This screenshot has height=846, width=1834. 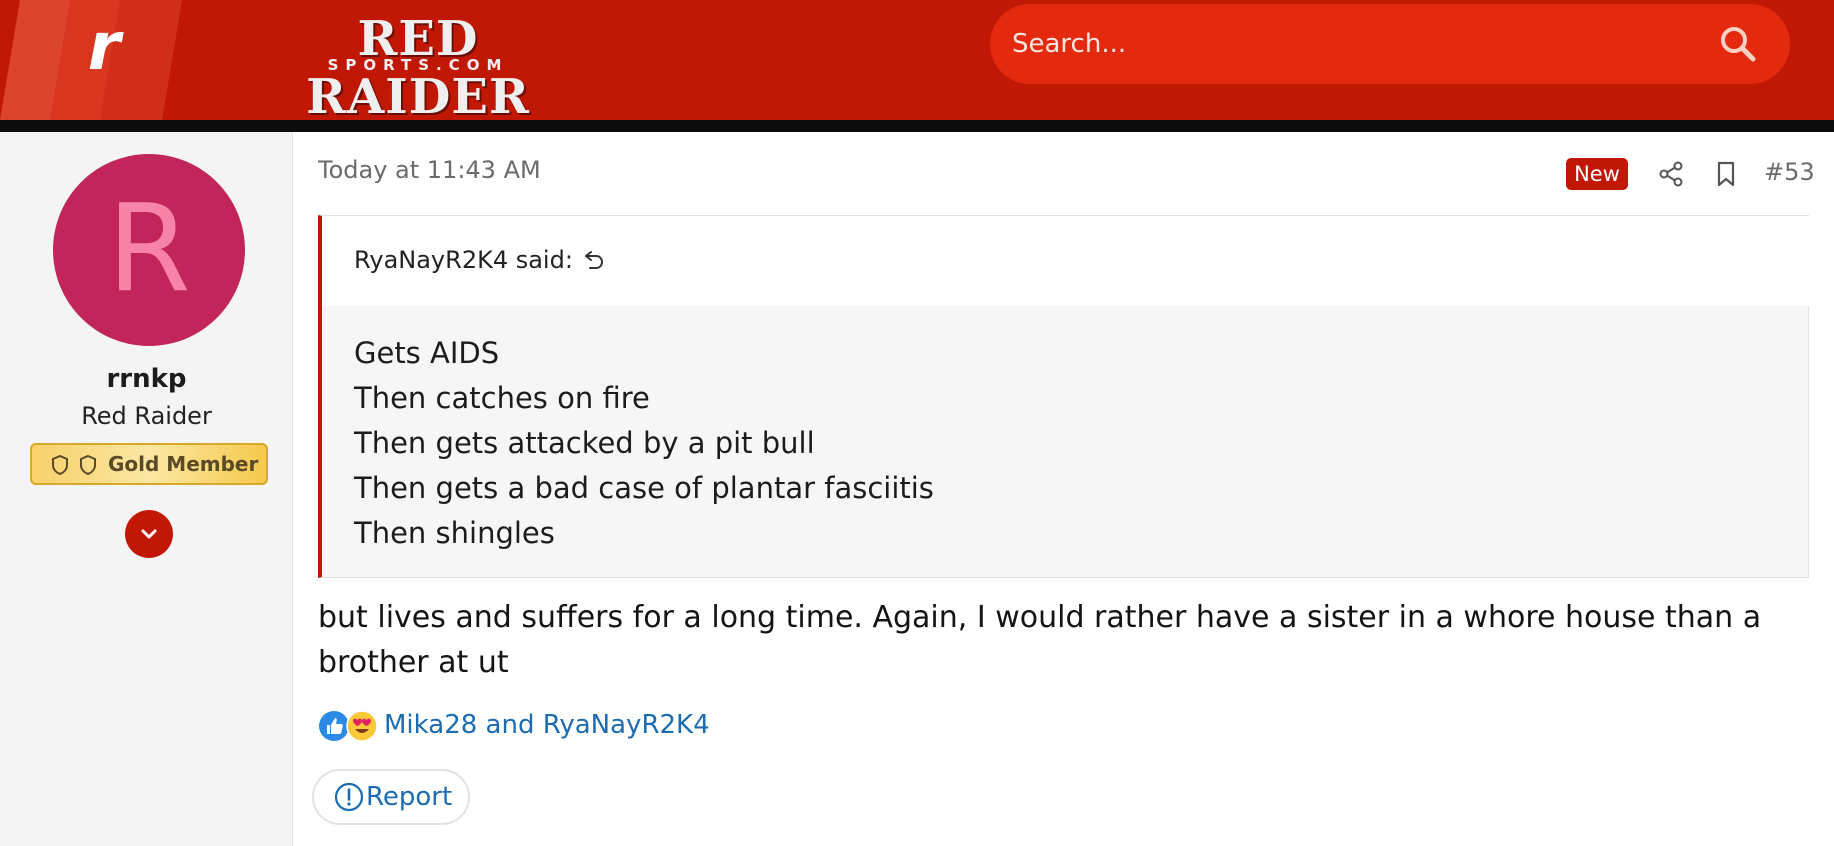 What do you see at coordinates (146, 416) in the screenshot?
I see `user-title: Red Raider` at bounding box center [146, 416].